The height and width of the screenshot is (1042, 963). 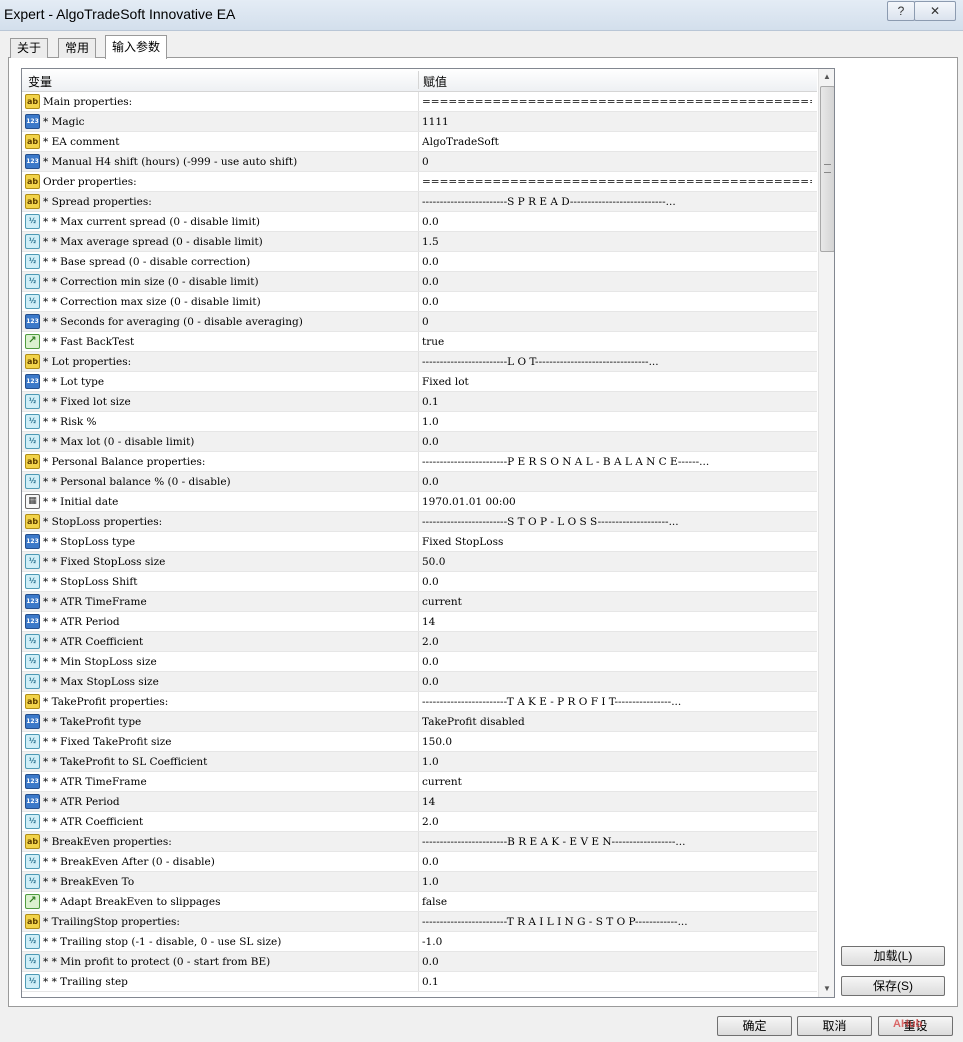 I want to click on parameter-row: ½ * * StopLoss Shift 0.0, so click(x=419, y=582).